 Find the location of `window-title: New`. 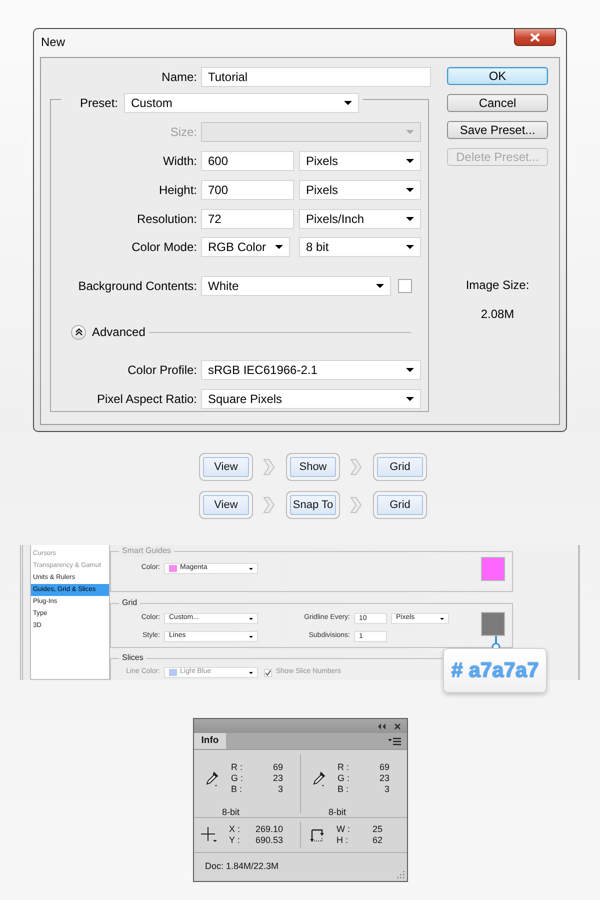

window-title: New is located at coordinates (53, 42).